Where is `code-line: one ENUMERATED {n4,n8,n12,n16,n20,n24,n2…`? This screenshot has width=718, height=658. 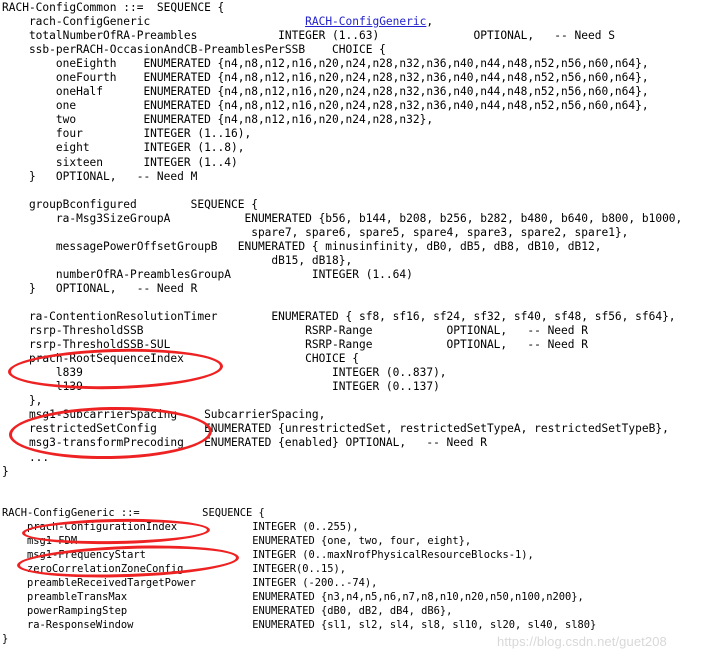
code-line: one ENUMERATED {n4,n8,n12,n16,n20,n24,n2… is located at coordinates (325, 106).